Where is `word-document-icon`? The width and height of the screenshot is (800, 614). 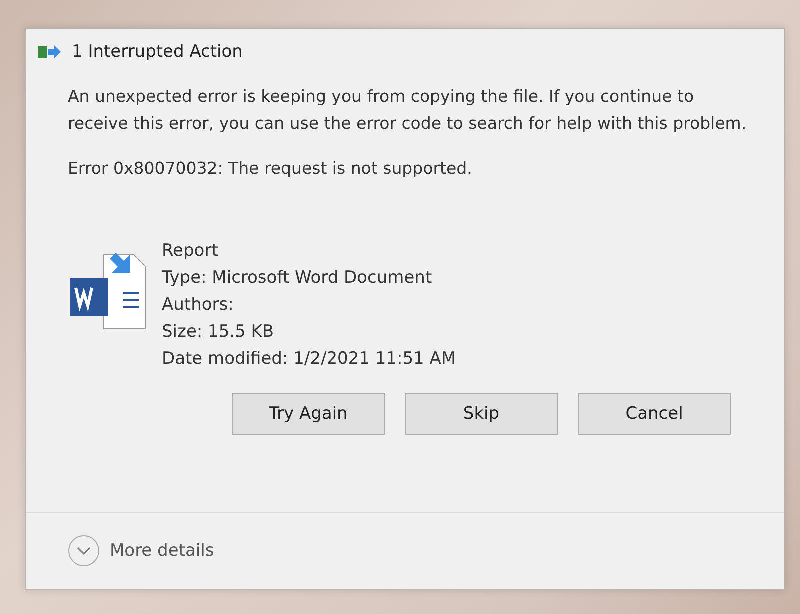
word-document-icon is located at coordinates (108, 292).